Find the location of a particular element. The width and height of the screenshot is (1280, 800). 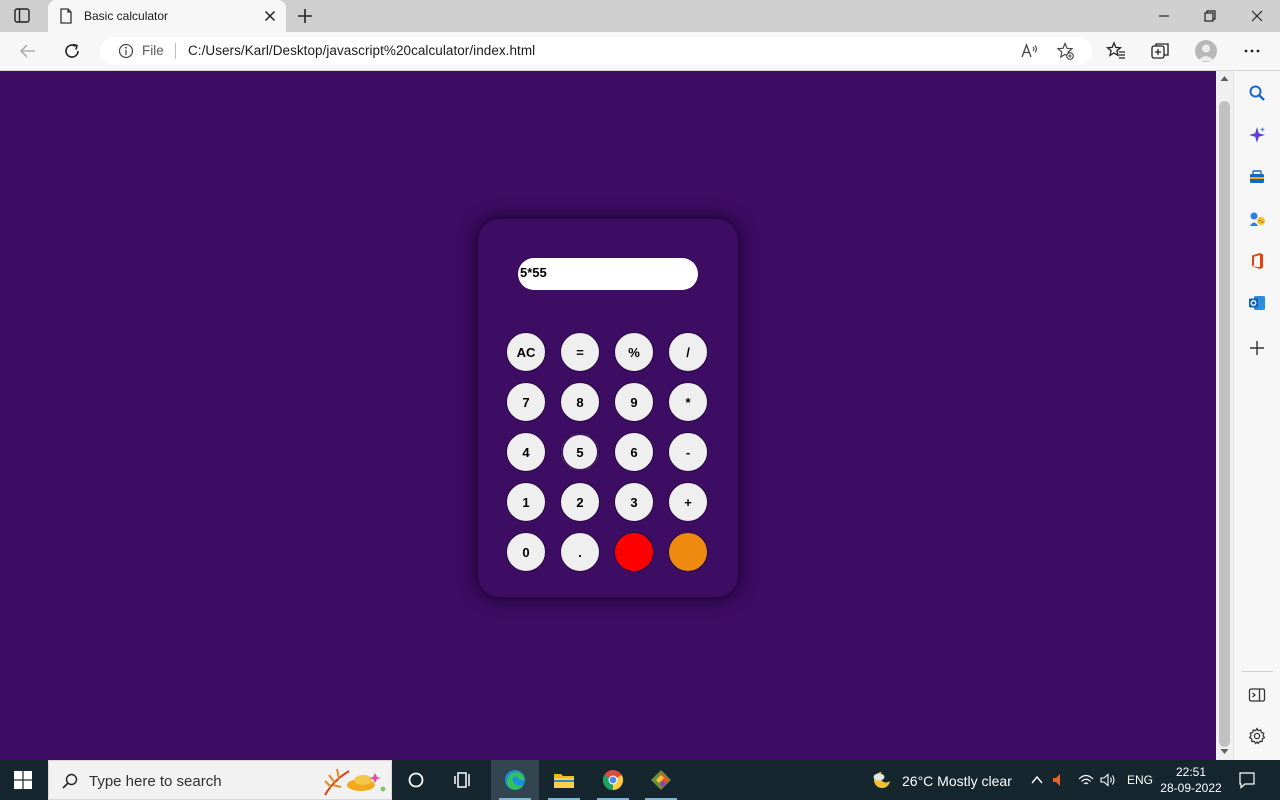

favorites-icon is located at coordinates (1116, 51).